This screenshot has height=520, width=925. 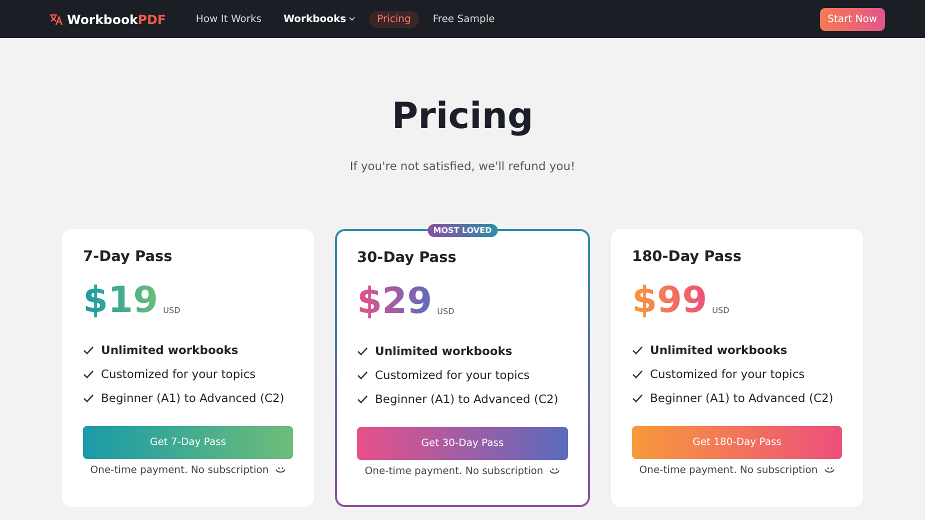 I want to click on translate-logo-icon, so click(x=56, y=19).